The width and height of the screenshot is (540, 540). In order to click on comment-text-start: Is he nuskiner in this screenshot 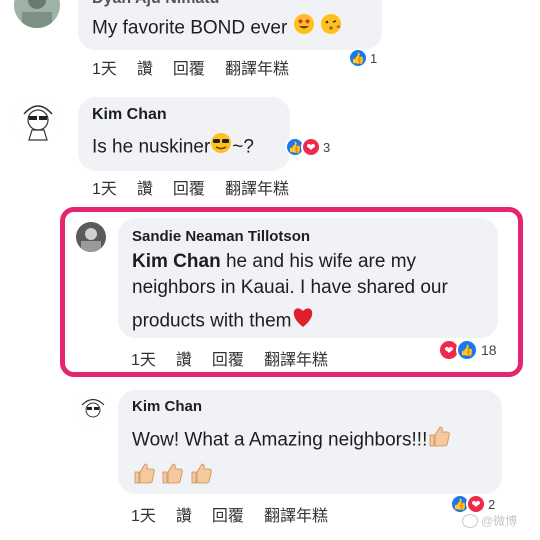, I will do `click(151, 147)`.